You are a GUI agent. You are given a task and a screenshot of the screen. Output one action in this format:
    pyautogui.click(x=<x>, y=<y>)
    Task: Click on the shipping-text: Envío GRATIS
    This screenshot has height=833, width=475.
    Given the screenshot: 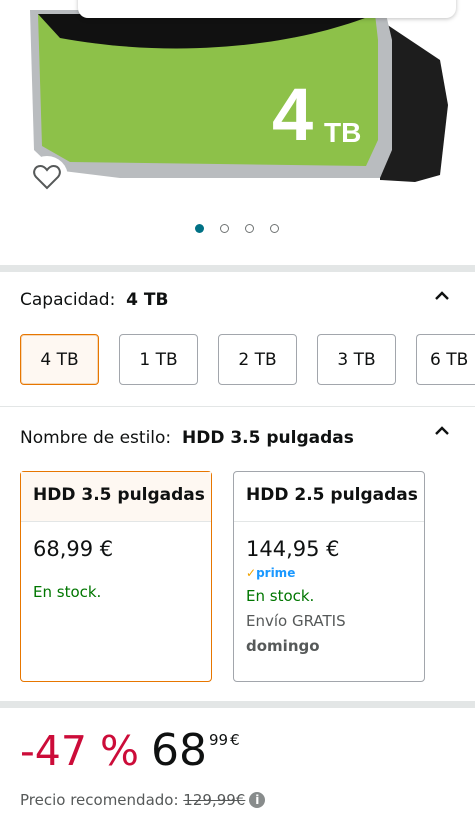 What is the action you would take?
    pyautogui.click(x=296, y=621)
    